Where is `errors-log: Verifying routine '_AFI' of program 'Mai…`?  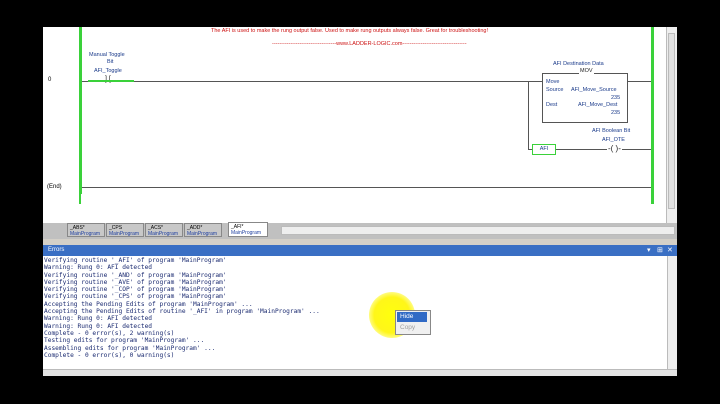 errors-log: Verifying routine '_AFI' of program 'Mai… is located at coordinates (182, 308).